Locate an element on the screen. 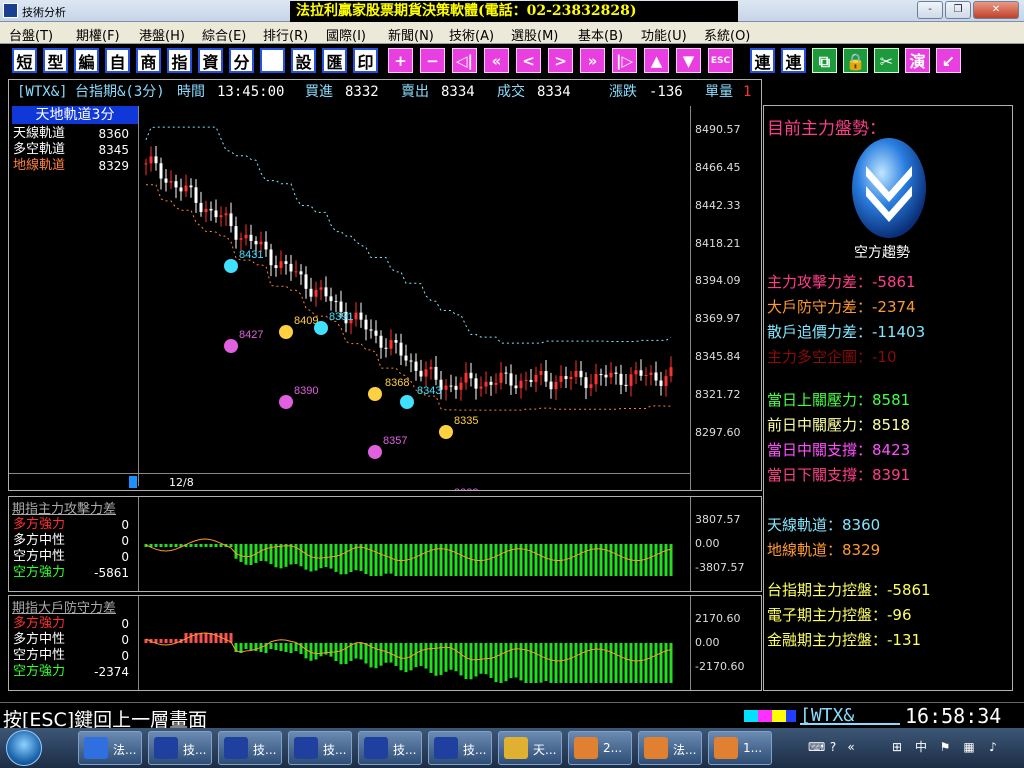 This screenshot has width=1024, height=768. menu-item-11: 系統(O) is located at coordinates (727, 34).